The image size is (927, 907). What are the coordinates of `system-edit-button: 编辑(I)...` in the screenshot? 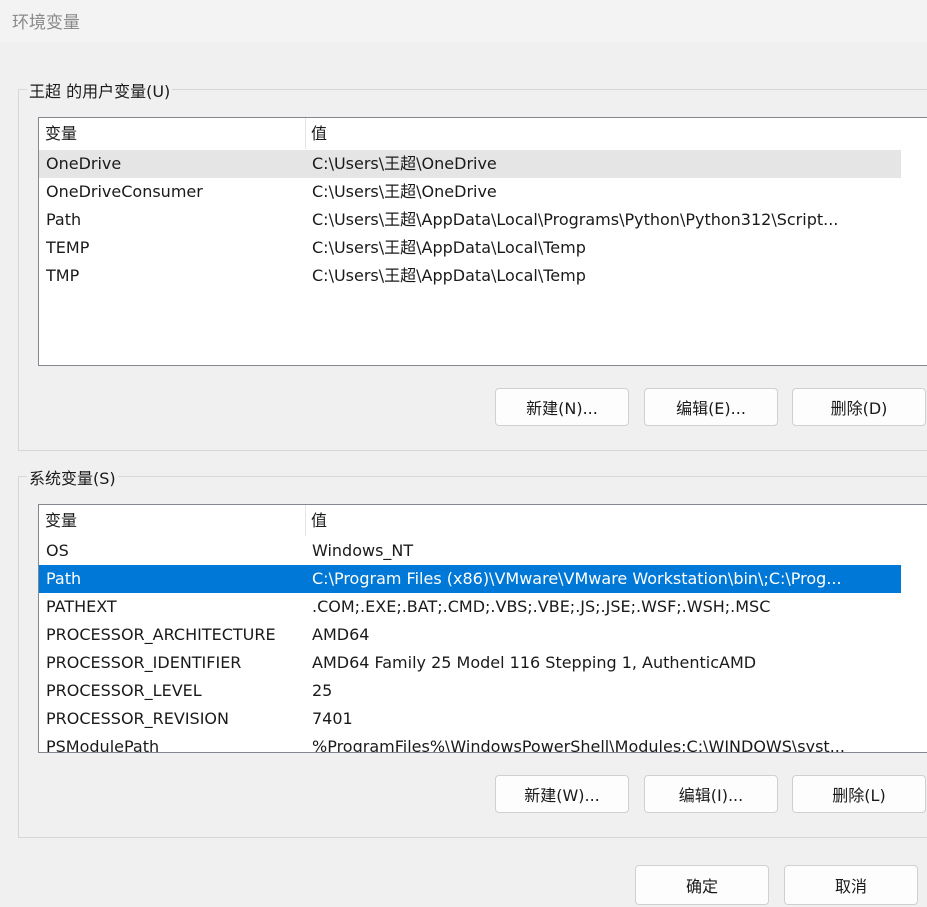 It's located at (711, 794).